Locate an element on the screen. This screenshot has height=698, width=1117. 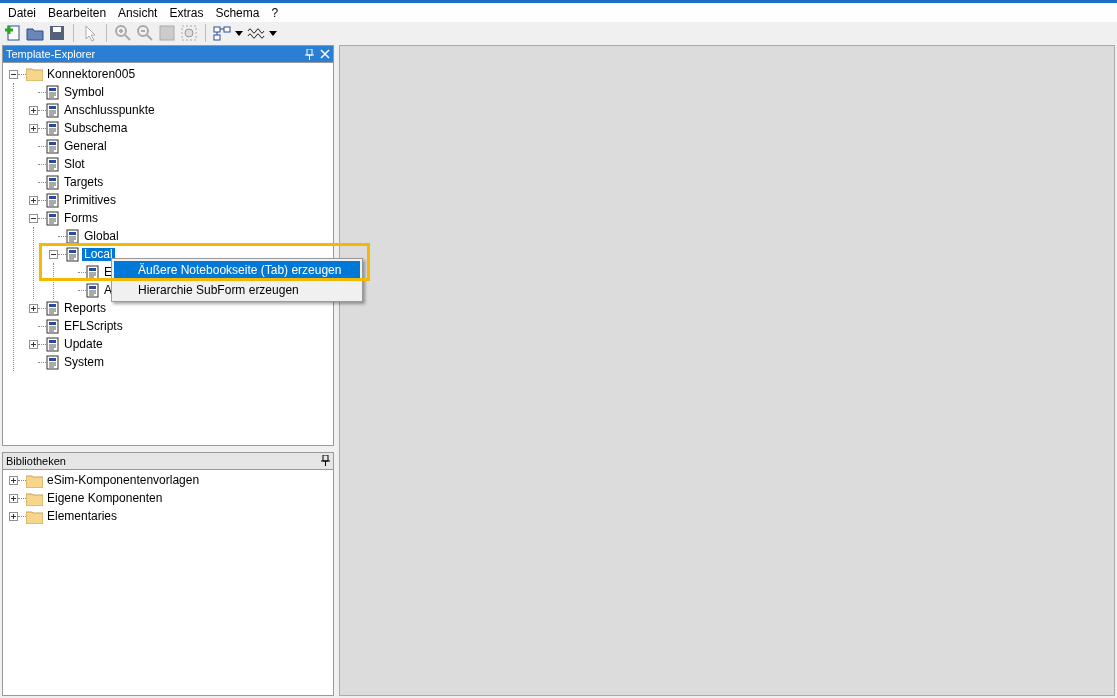
tree-item: eSim-Komponentenvorlagen is located at coordinates (123, 481).